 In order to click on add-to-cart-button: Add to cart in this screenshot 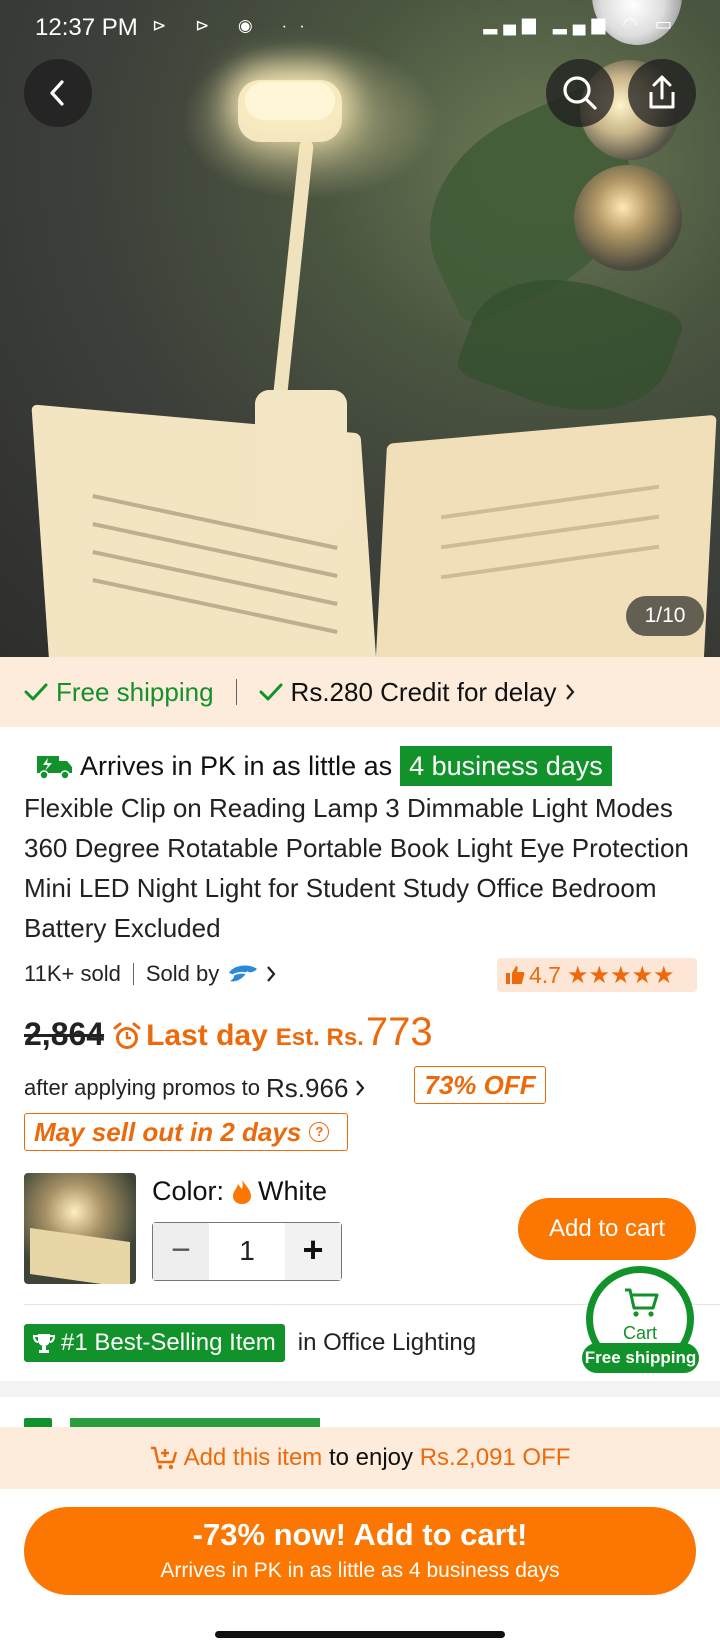, I will do `click(607, 1229)`.